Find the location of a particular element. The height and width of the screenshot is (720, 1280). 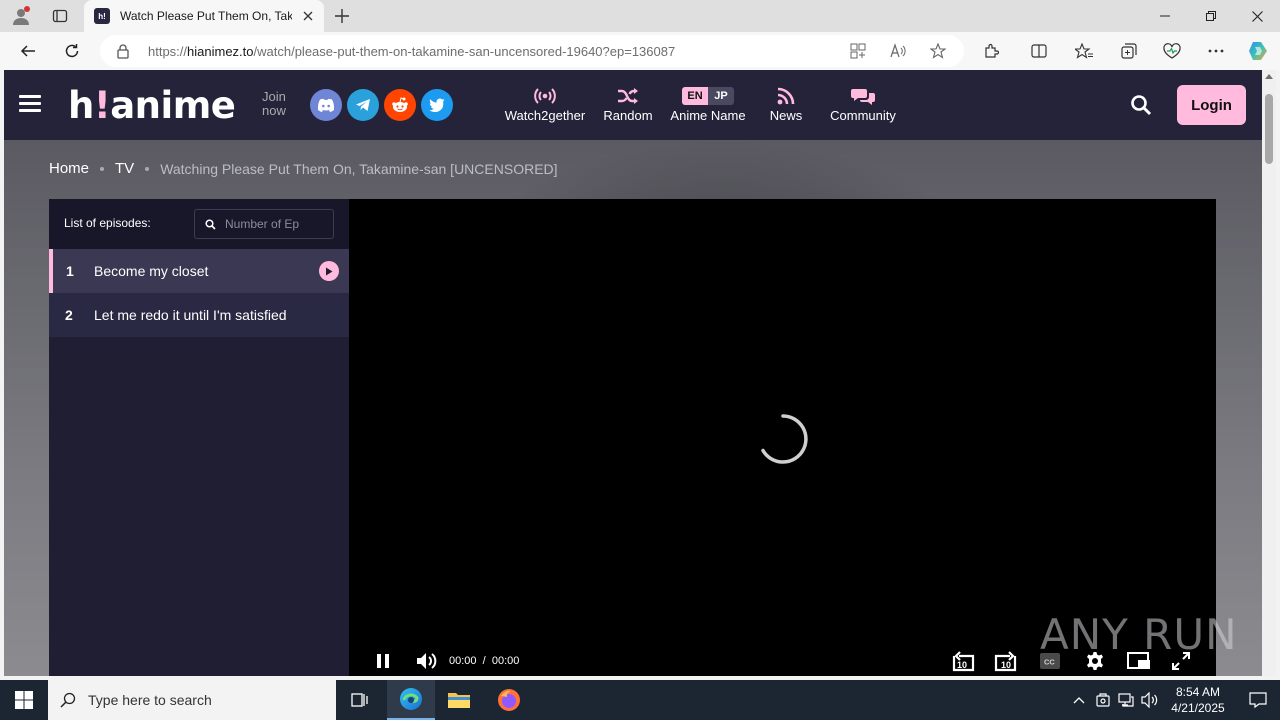

minimize-icon is located at coordinates (1165, 16).